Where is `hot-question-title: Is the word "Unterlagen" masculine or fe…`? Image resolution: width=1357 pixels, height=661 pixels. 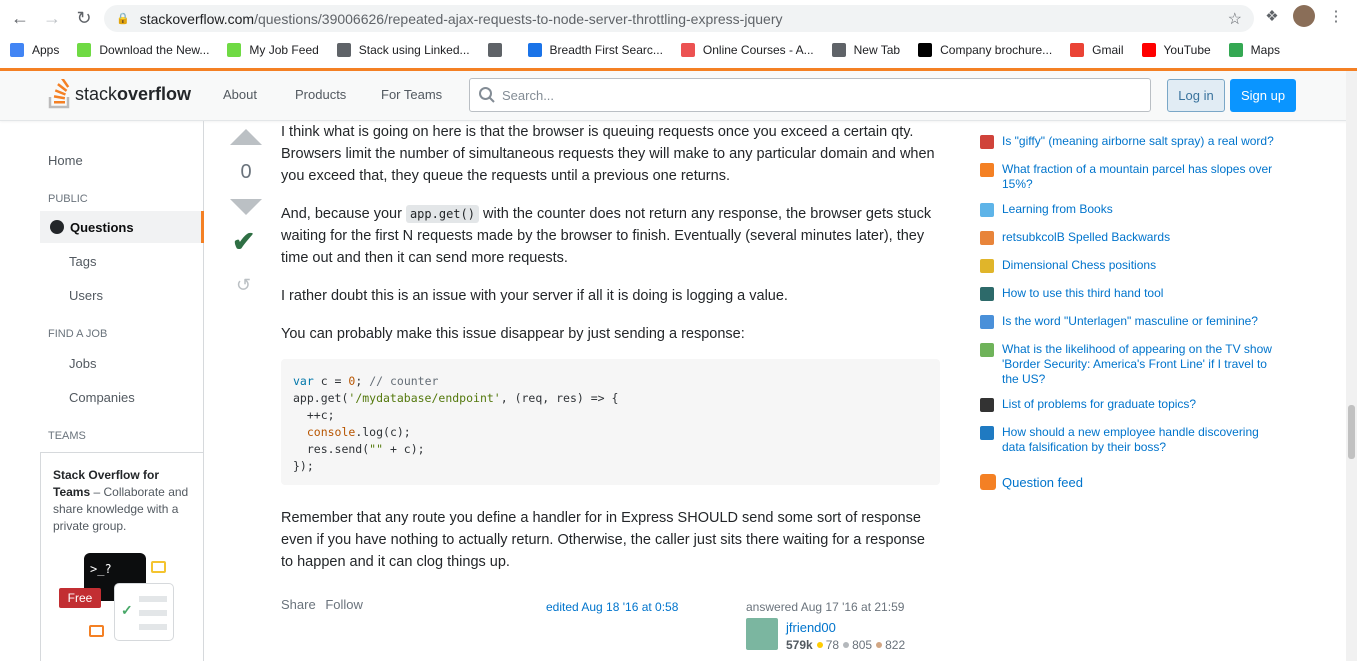
hot-question-title: Is the word "Unterlagen" masculine or fe… is located at coordinates (1130, 321).